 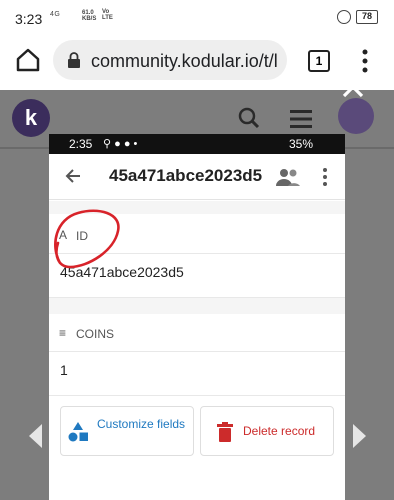 What do you see at coordinates (82, 236) in the screenshot?
I see `field-label: ID` at bounding box center [82, 236].